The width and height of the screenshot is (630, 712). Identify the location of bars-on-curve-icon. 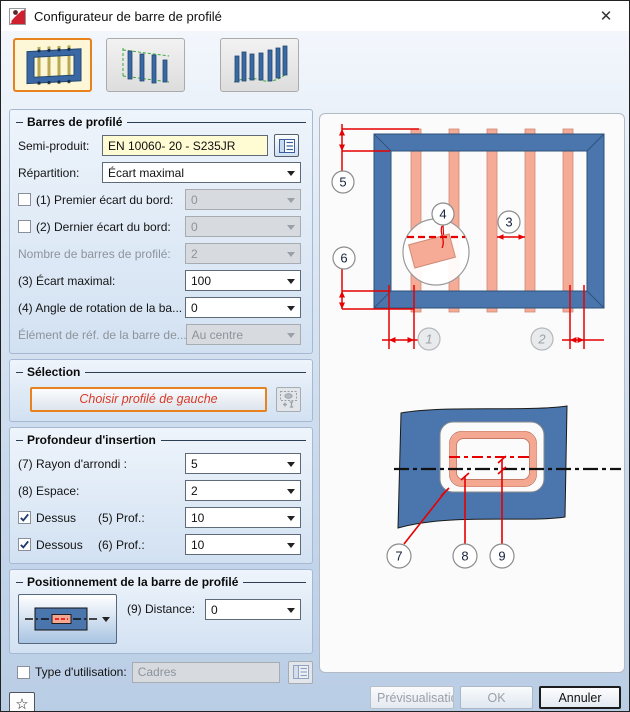
(260, 64).